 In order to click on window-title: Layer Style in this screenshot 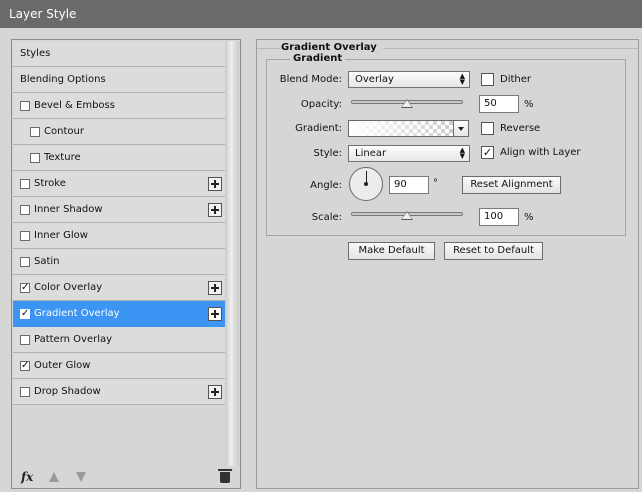, I will do `click(321, 14)`.